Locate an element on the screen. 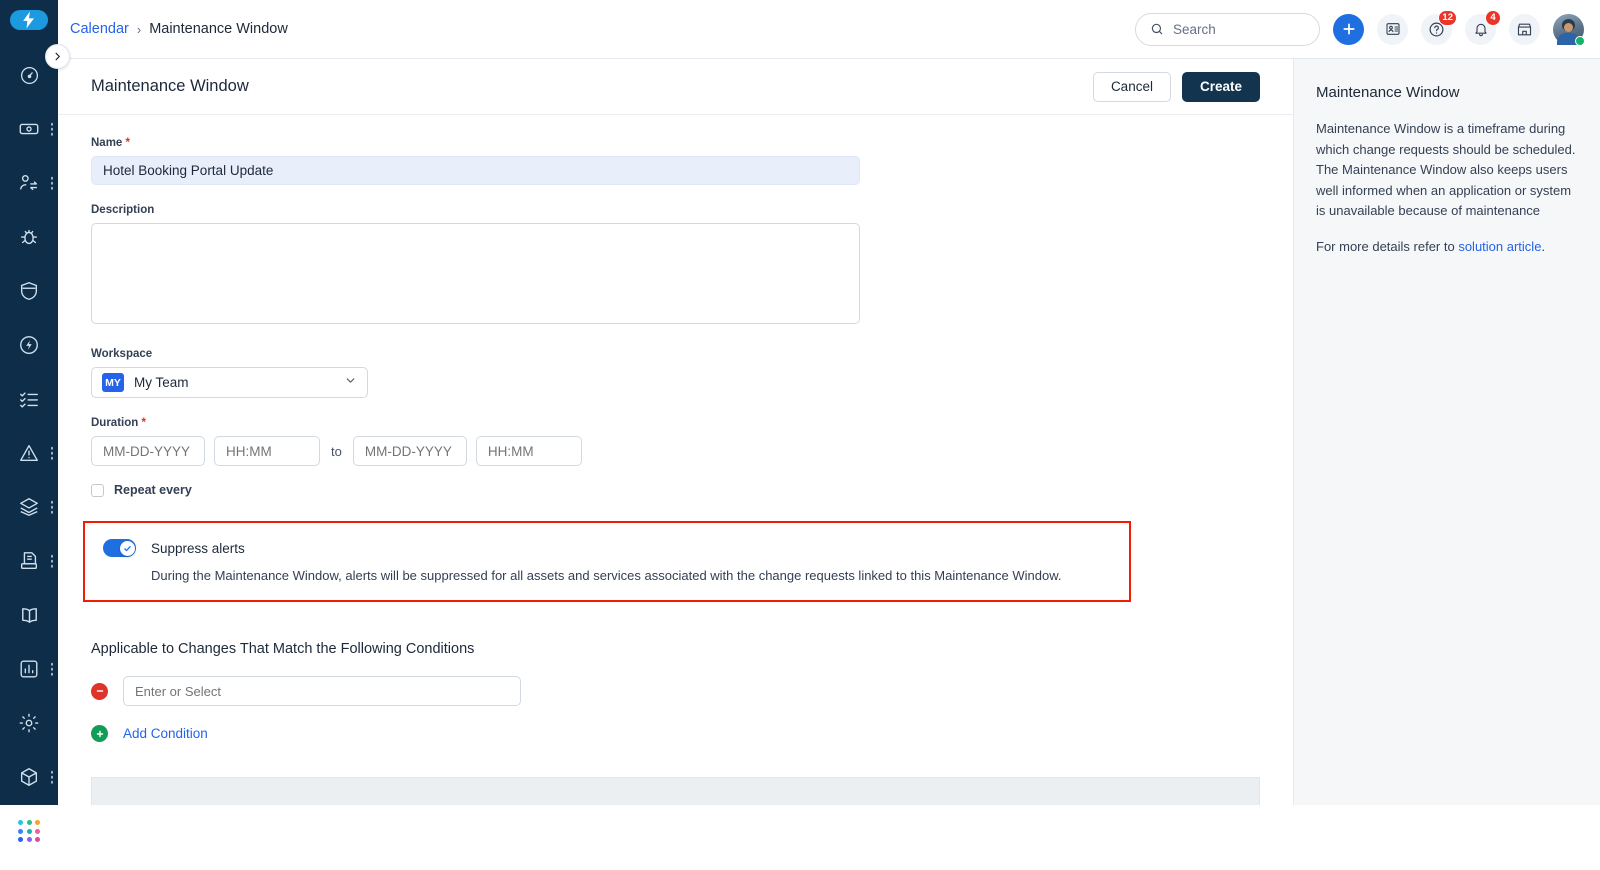 The image size is (1600, 870). contacts-button is located at coordinates (1392, 29).